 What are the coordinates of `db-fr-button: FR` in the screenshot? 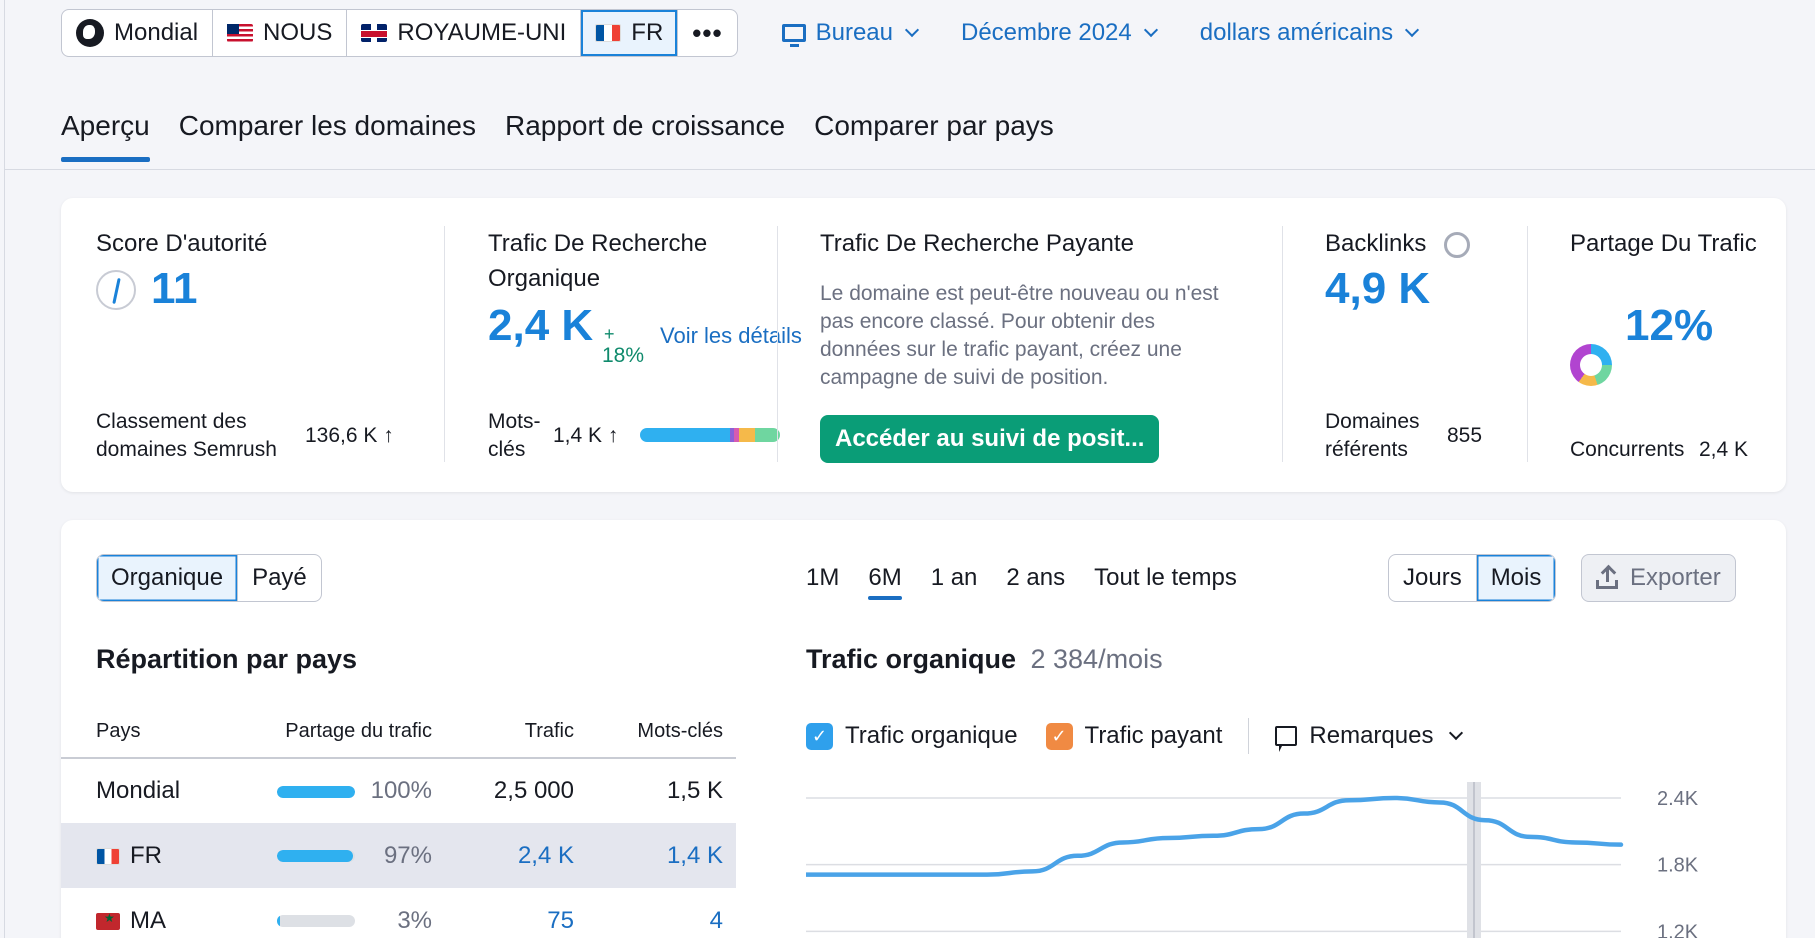 It's located at (630, 33).